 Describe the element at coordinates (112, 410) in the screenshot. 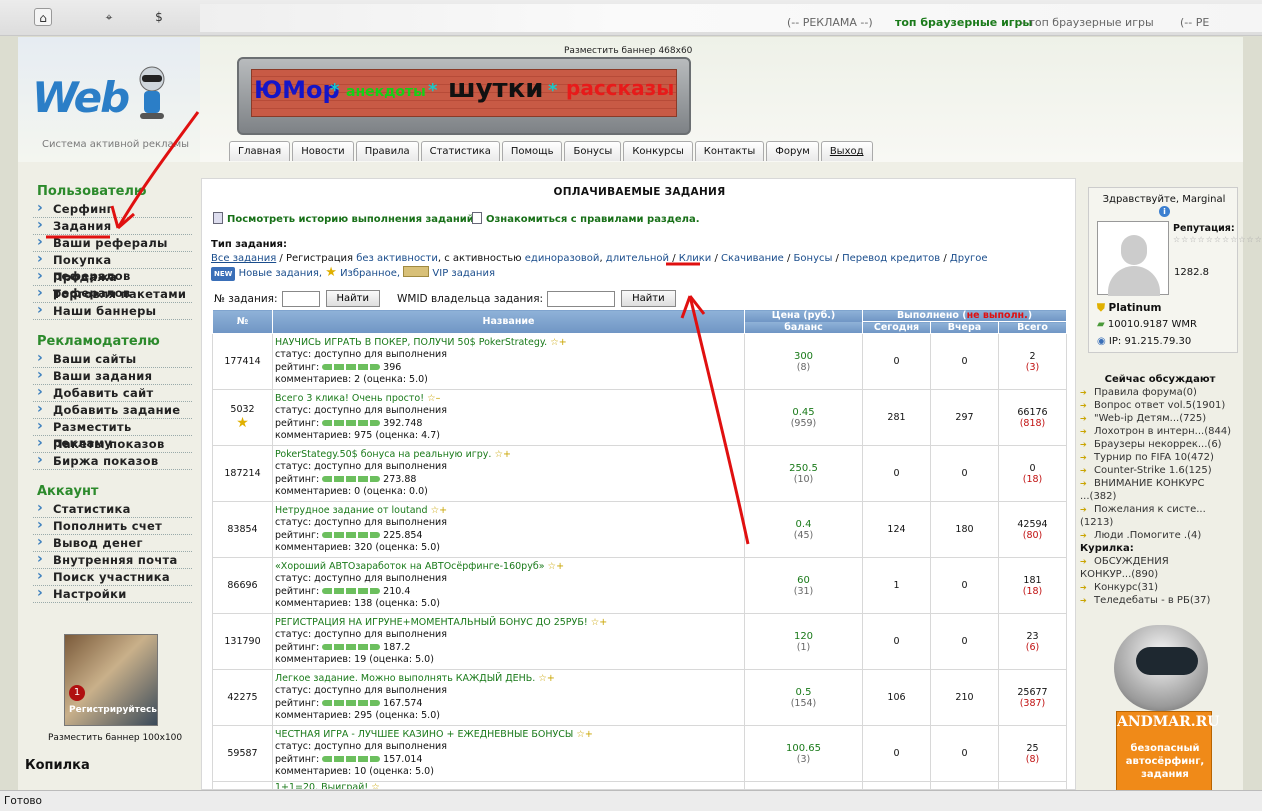

I see `sidebar-item-add-task: Добавить задание` at that location.